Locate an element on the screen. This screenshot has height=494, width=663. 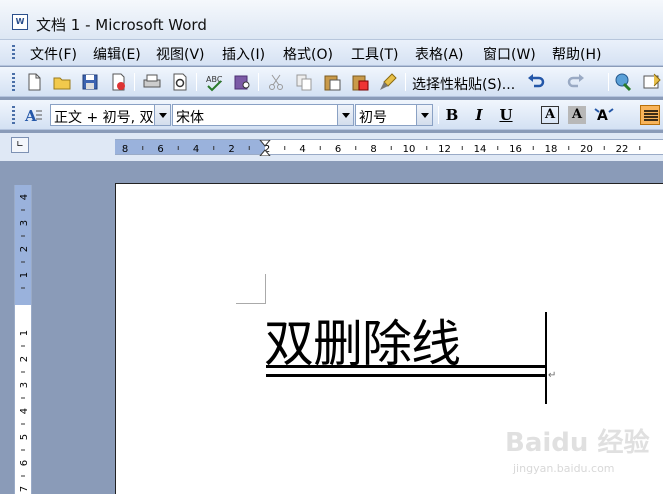
watermark-main: Baidu 经验 is located at coordinates (577, 443).